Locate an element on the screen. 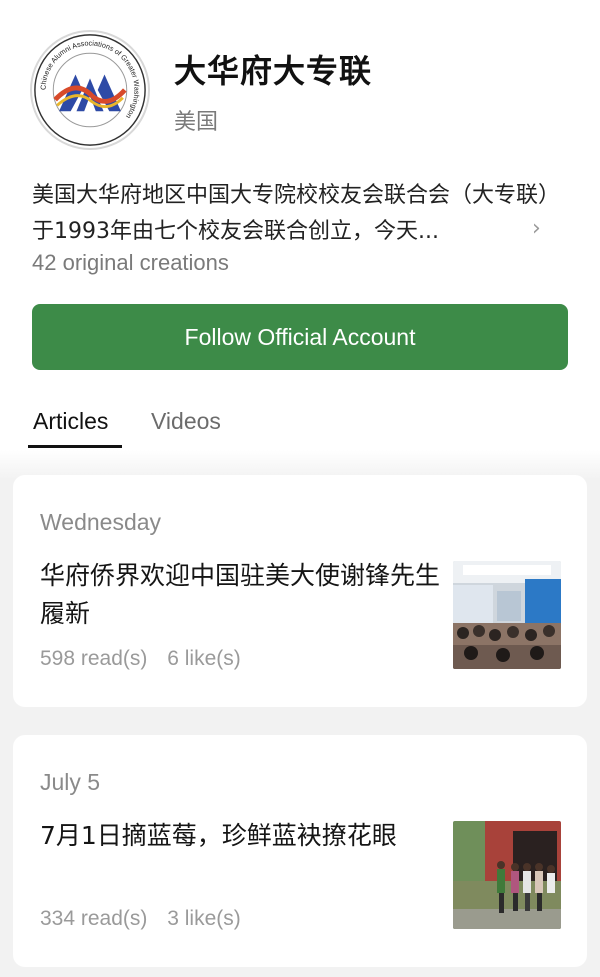  conference-hall-photo-icon is located at coordinates (507, 615).